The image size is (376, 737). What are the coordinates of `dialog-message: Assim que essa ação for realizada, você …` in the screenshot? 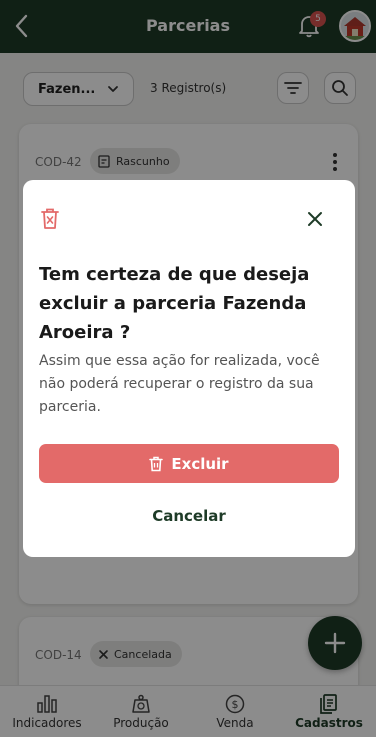 It's located at (179, 384).